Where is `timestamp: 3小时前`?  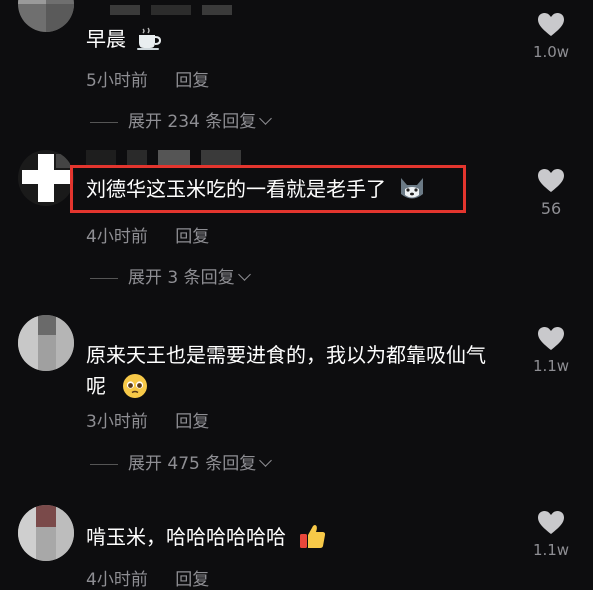 timestamp: 3小时前 is located at coordinates (117, 422).